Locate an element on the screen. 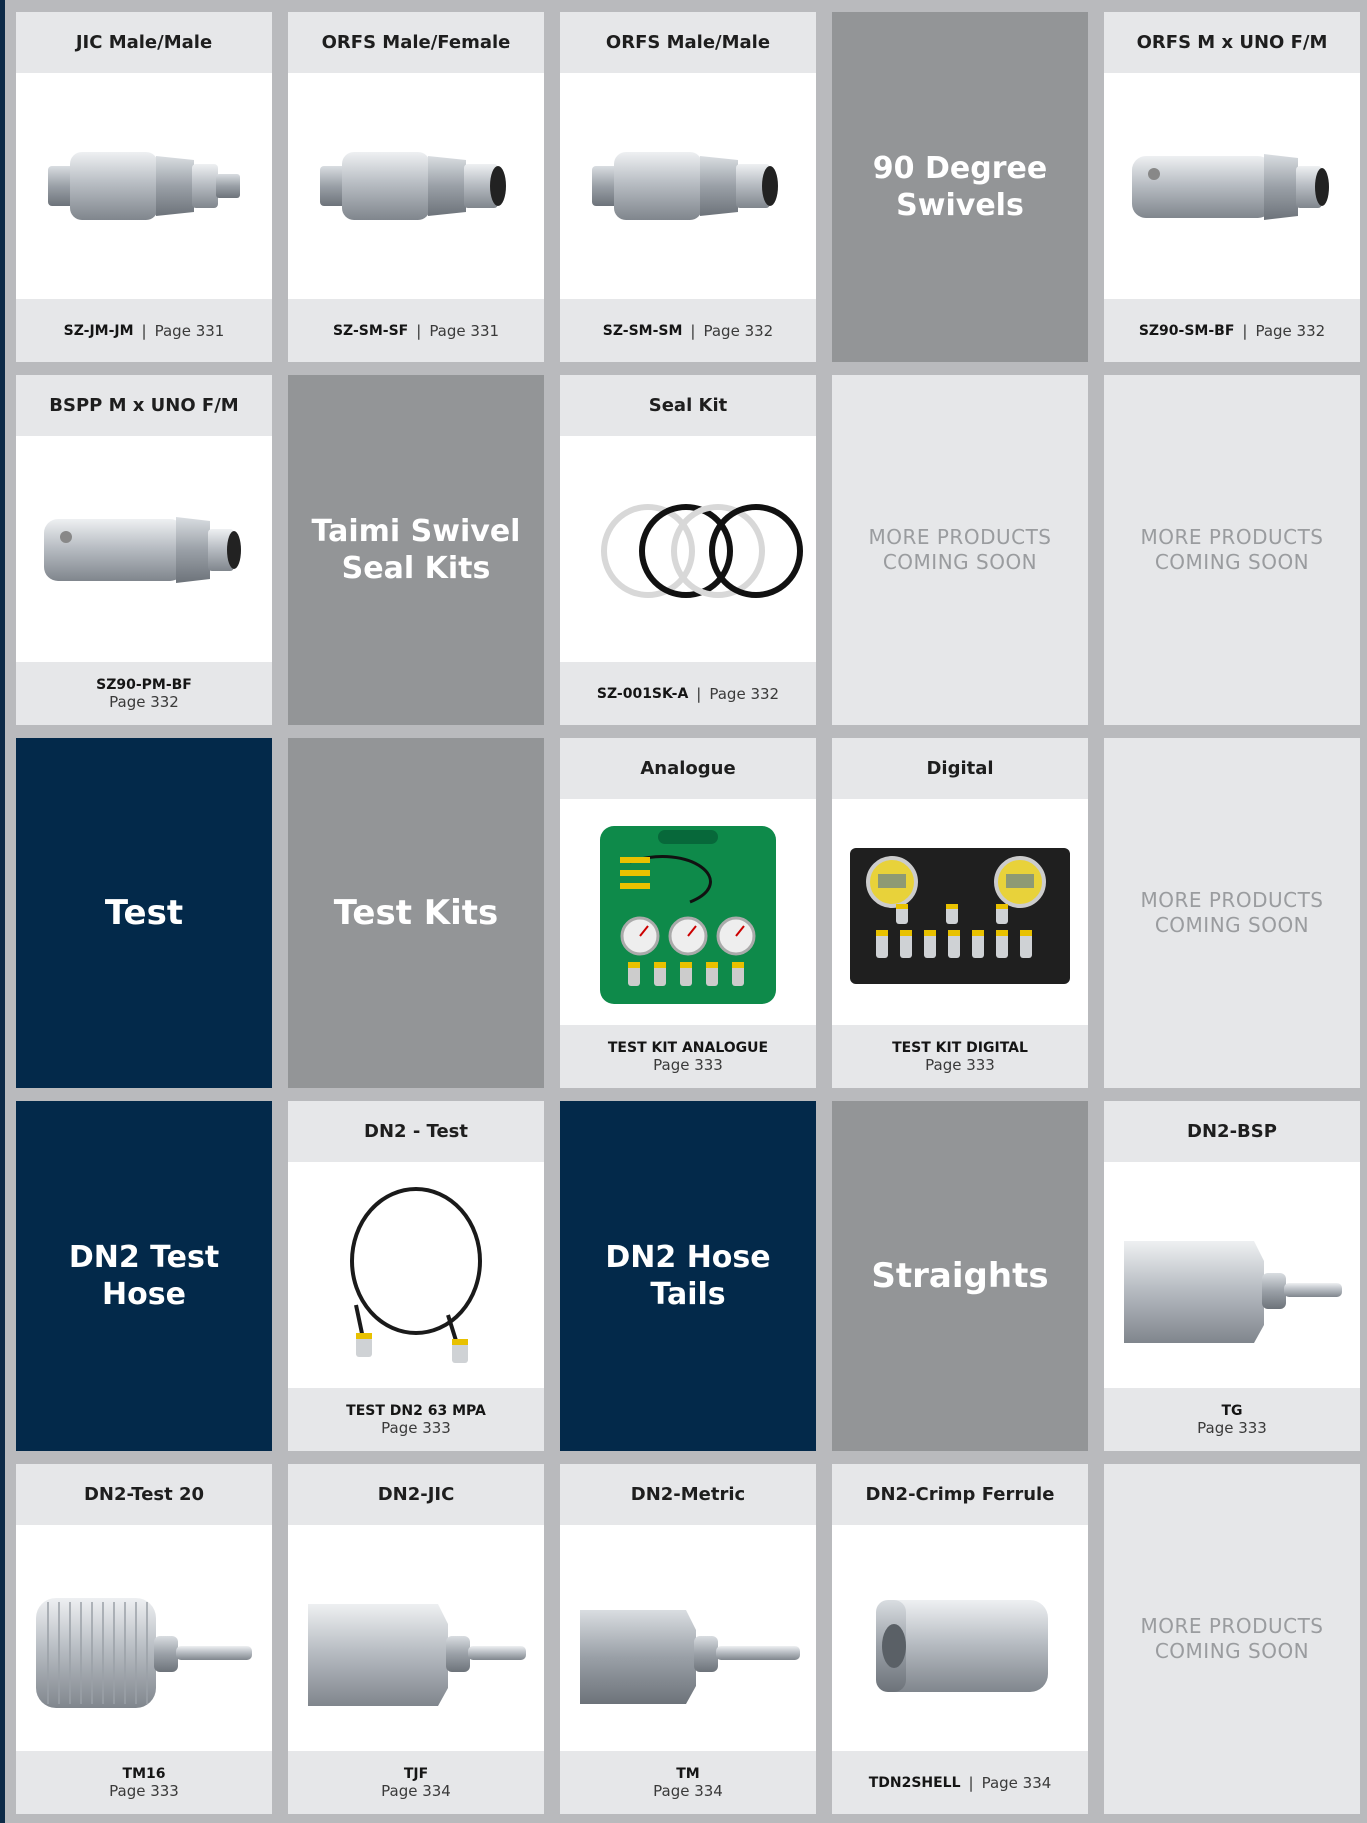 This screenshot has height=1823, width=1367. product-card-sz-001sk-a: Seal Kit SZ-001SK-A | Page 332 is located at coordinates (688, 550).